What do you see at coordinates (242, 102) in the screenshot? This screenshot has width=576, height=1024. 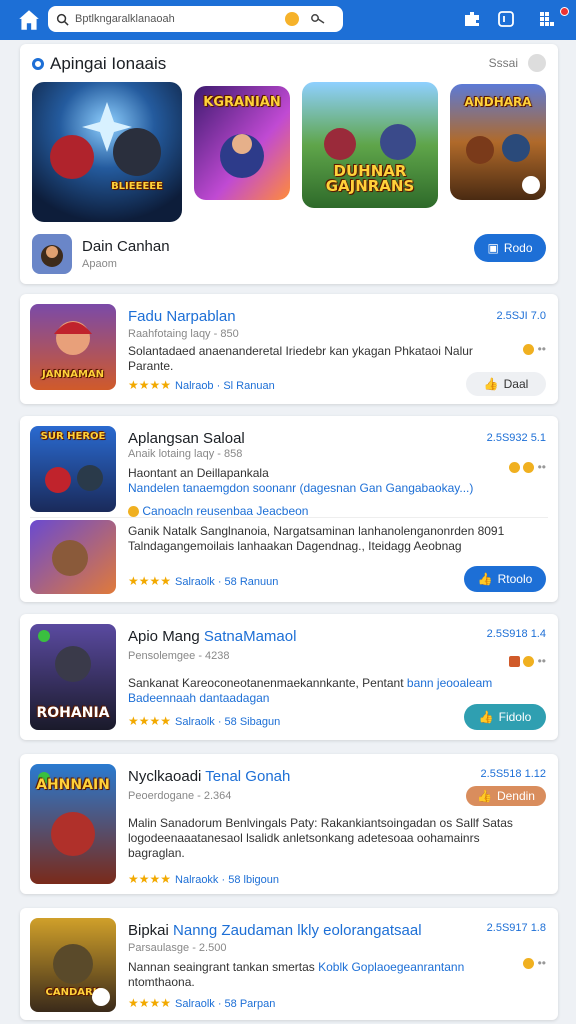 I see `game-overlay-title: KGRANIAN` at bounding box center [242, 102].